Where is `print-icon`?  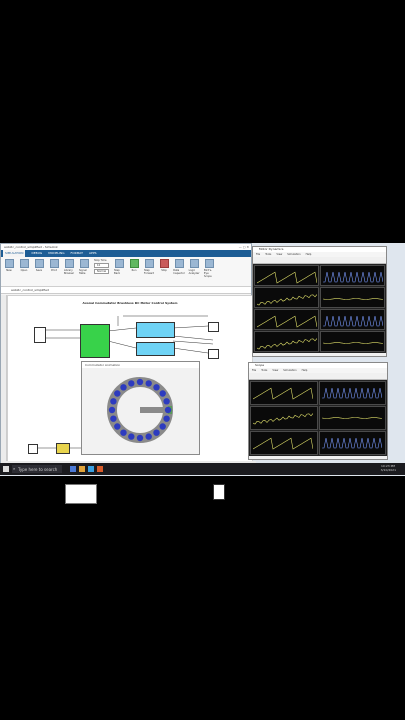 print-icon is located at coordinates (54, 263).